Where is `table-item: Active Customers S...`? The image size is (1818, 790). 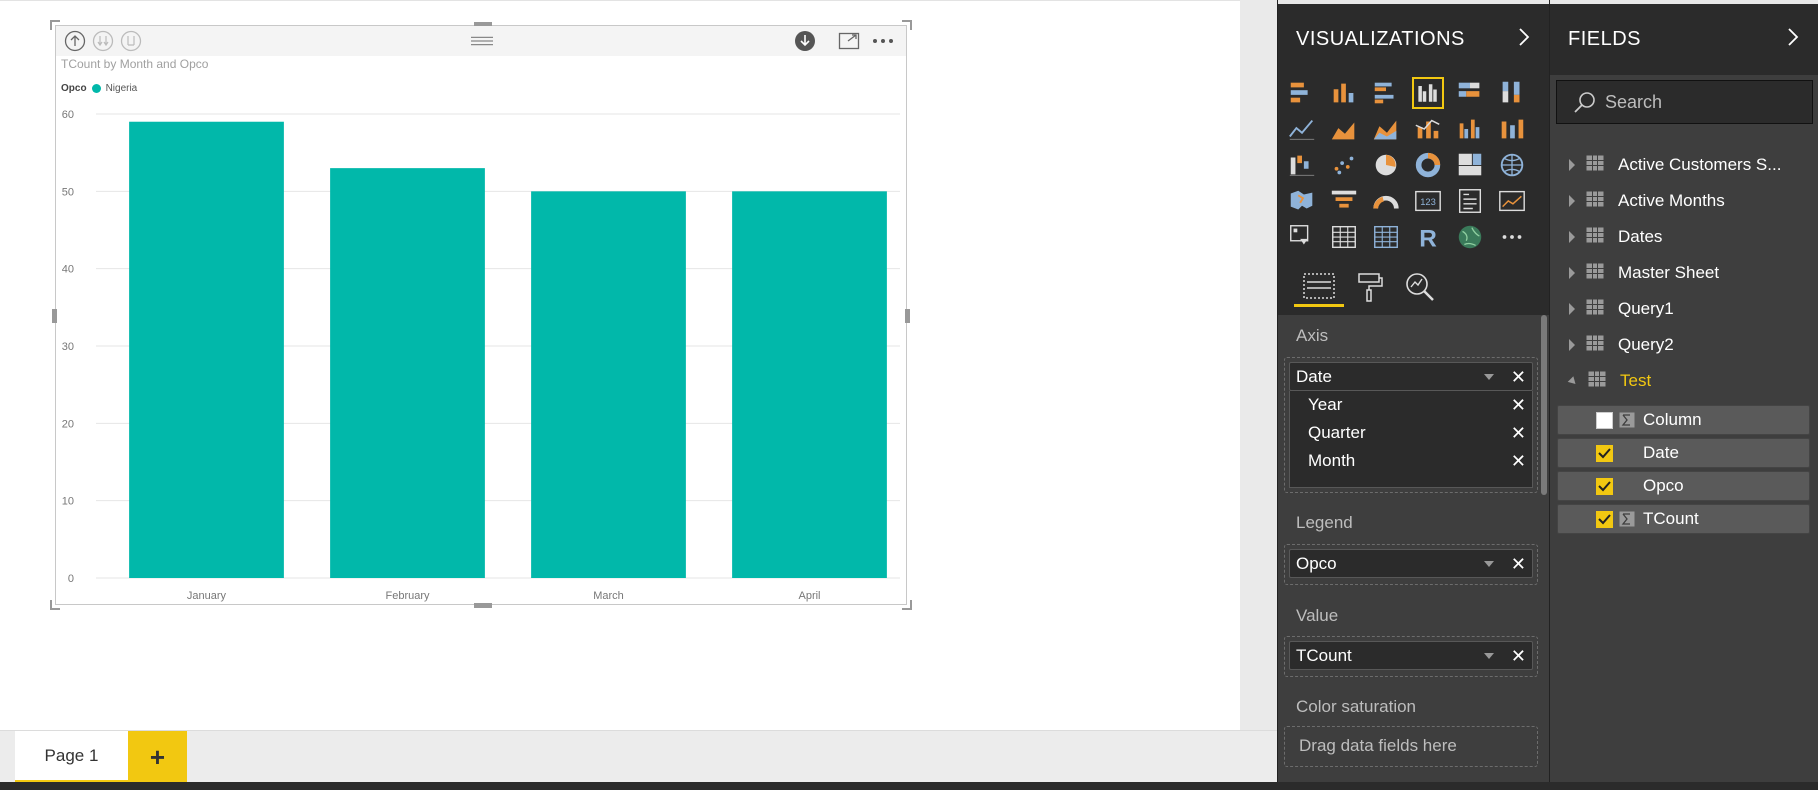
table-item: Active Customers S... is located at coordinates (1684, 165).